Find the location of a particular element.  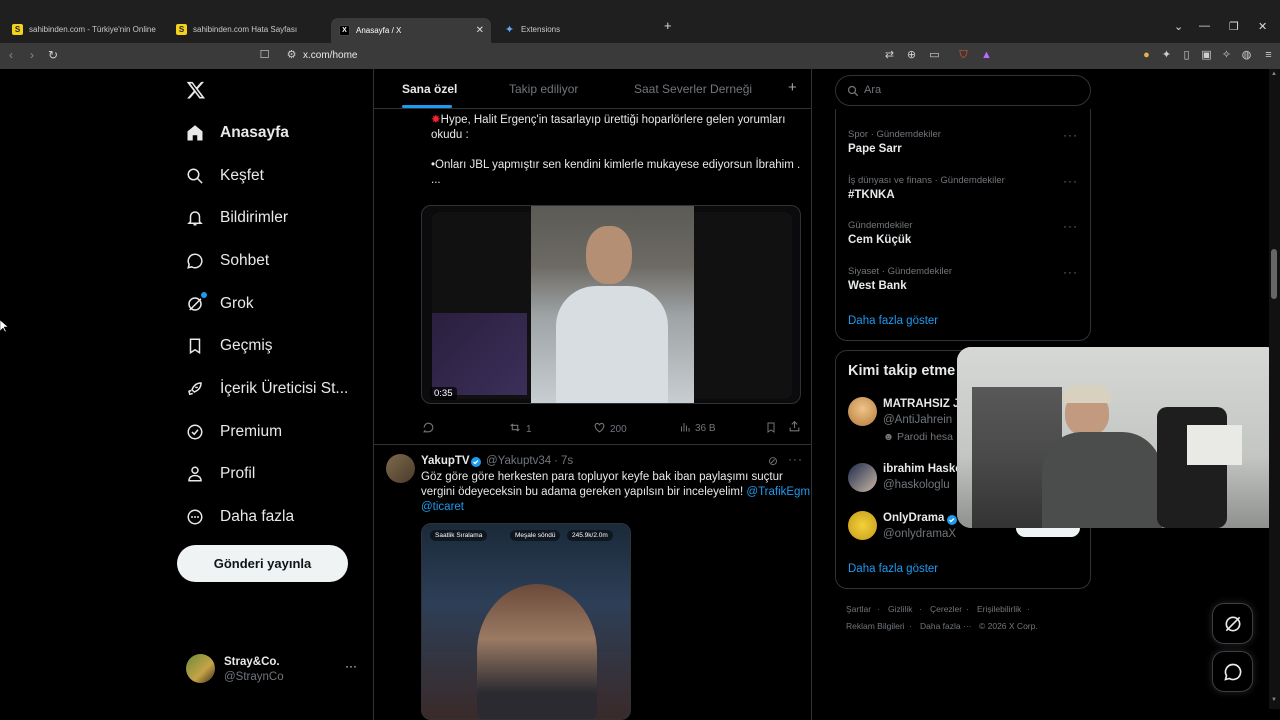

mention-link: @ticaret is located at coordinates (442, 507).